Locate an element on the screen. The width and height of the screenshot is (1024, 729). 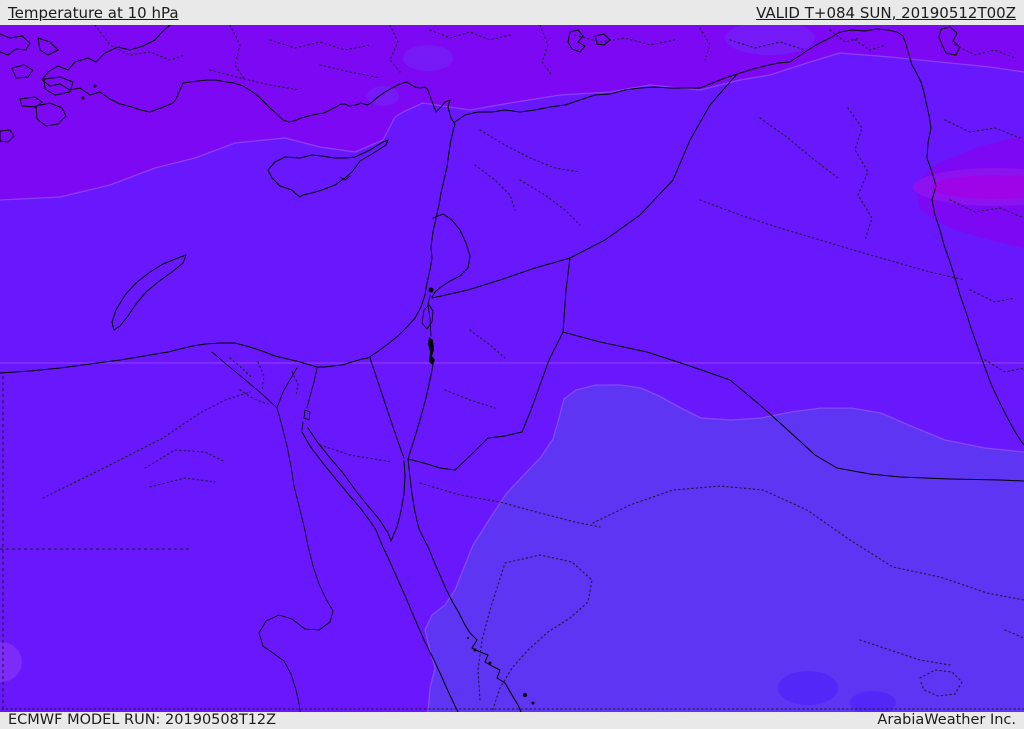
model-run-label: ECMWF MODEL RUN: 20190508T12Z is located at coordinates (142, 720).